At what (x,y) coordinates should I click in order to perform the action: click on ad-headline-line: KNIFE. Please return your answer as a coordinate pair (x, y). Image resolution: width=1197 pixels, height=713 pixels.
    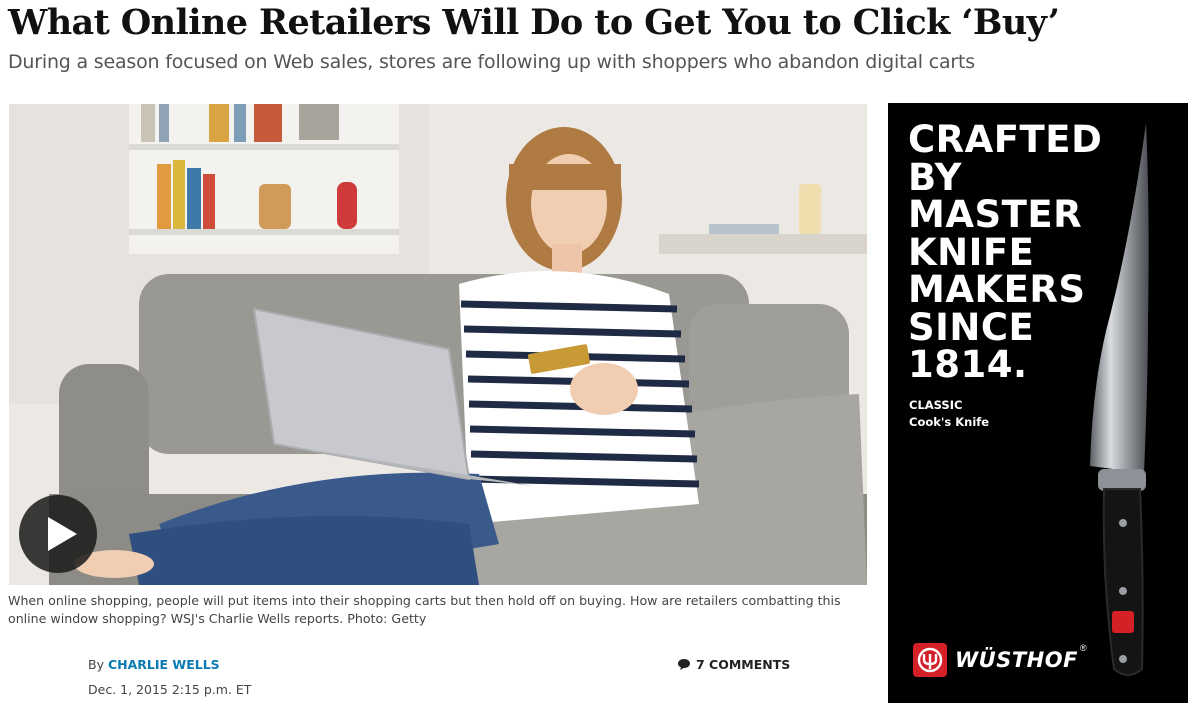
    Looking at the image, I should click on (971, 252).